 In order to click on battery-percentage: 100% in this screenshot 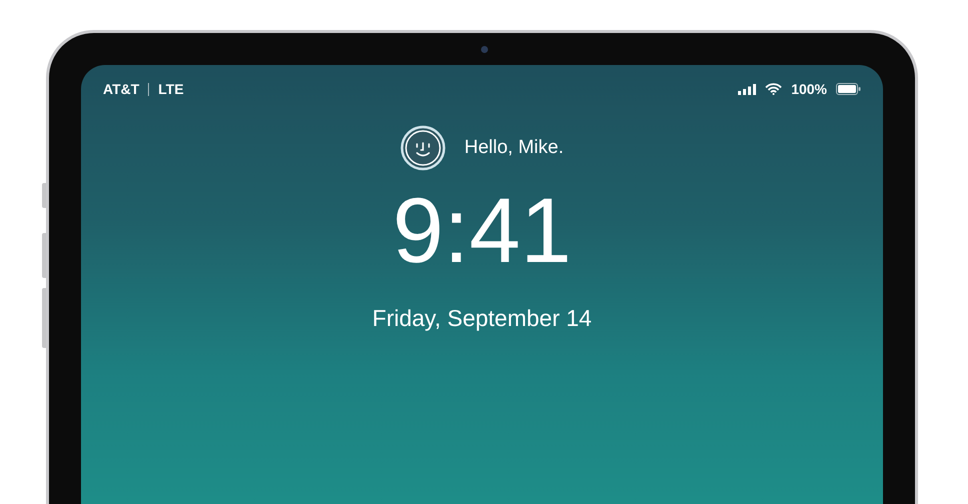, I will do `click(809, 89)`.